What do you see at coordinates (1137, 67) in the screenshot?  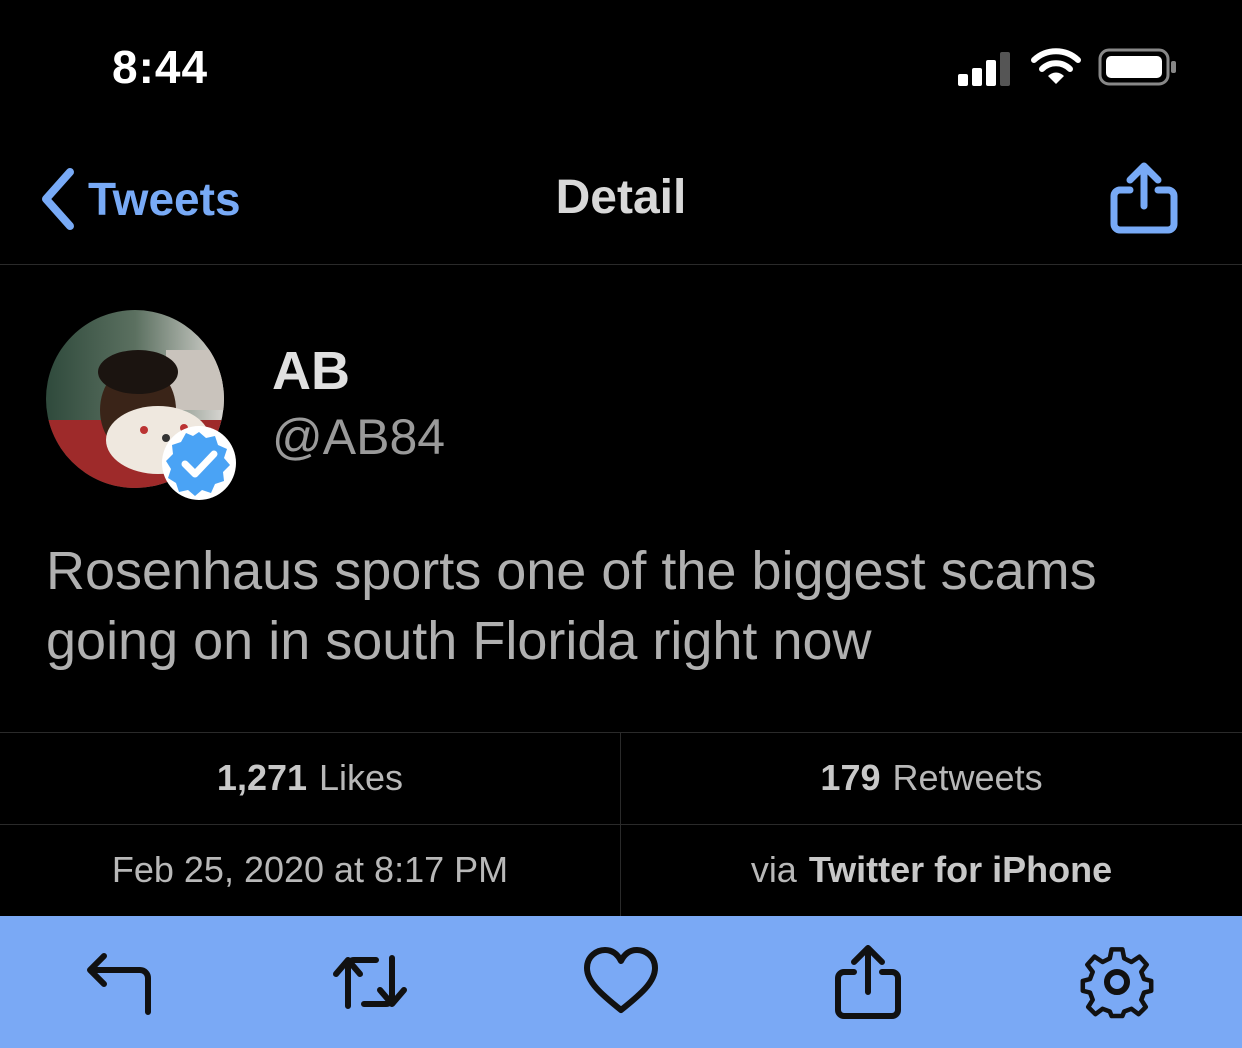 I see `battery-icon` at bounding box center [1137, 67].